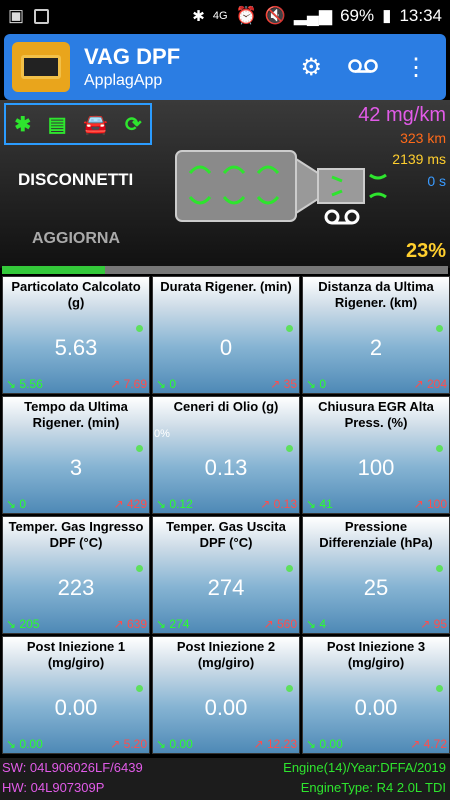 The image size is (450, 800). I want to click on parameter-max: ↗ 0.13, so click(278, 504).